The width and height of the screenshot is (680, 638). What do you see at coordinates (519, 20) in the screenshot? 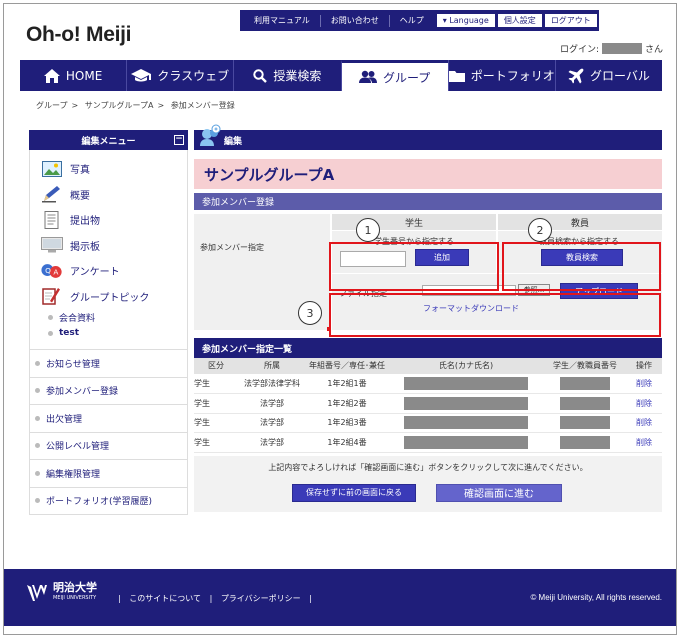
I see `personal-settings-link: 個人設定` at bounding box center [519, 20].